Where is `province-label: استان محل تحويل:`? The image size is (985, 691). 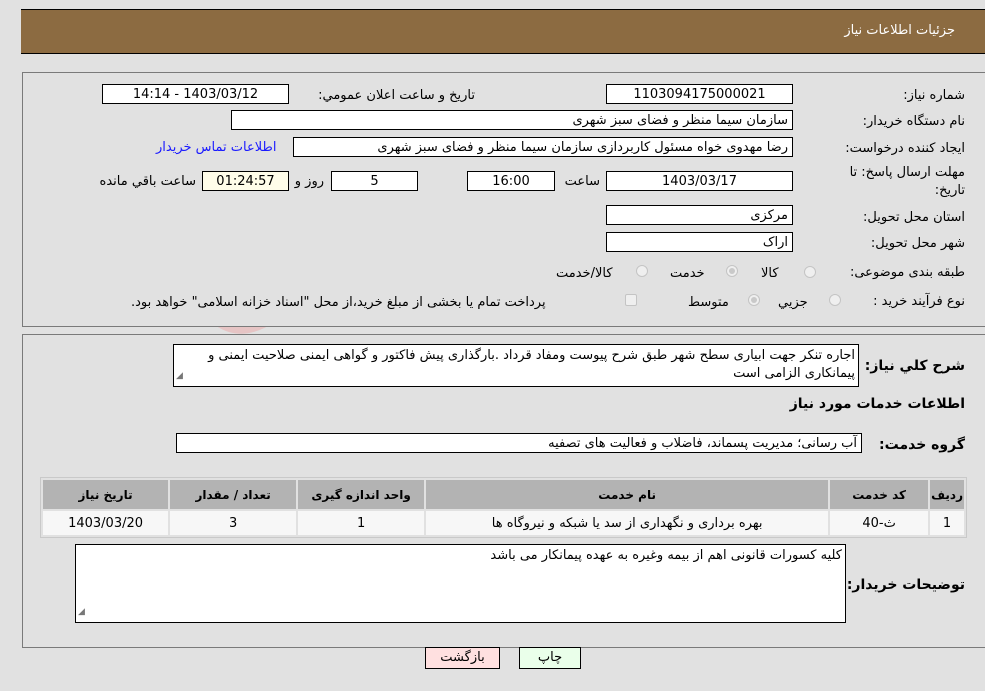 province-label: استان محل تحويل: is located at coordinates (914, 217).